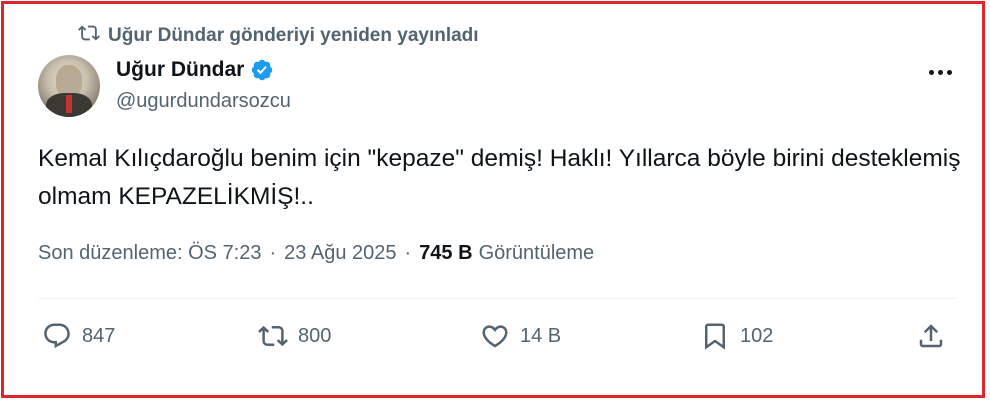 The image size is (990, 403). I want to click on reply-icon, so click(57, 336).